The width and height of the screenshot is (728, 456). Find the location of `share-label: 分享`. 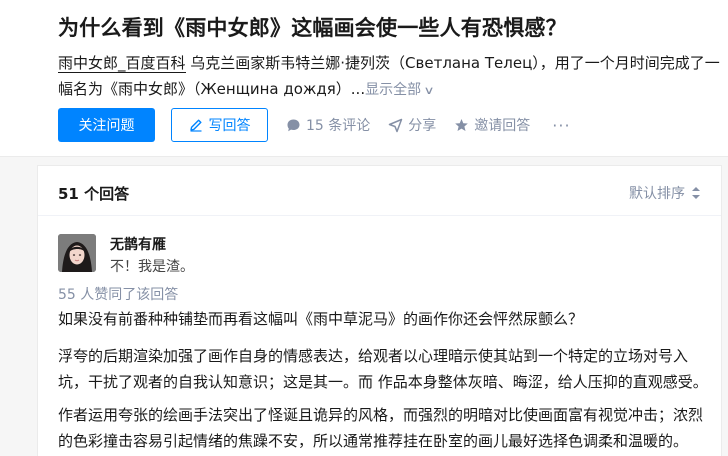

share-label: 分享 is located at coordinates (422, 126).